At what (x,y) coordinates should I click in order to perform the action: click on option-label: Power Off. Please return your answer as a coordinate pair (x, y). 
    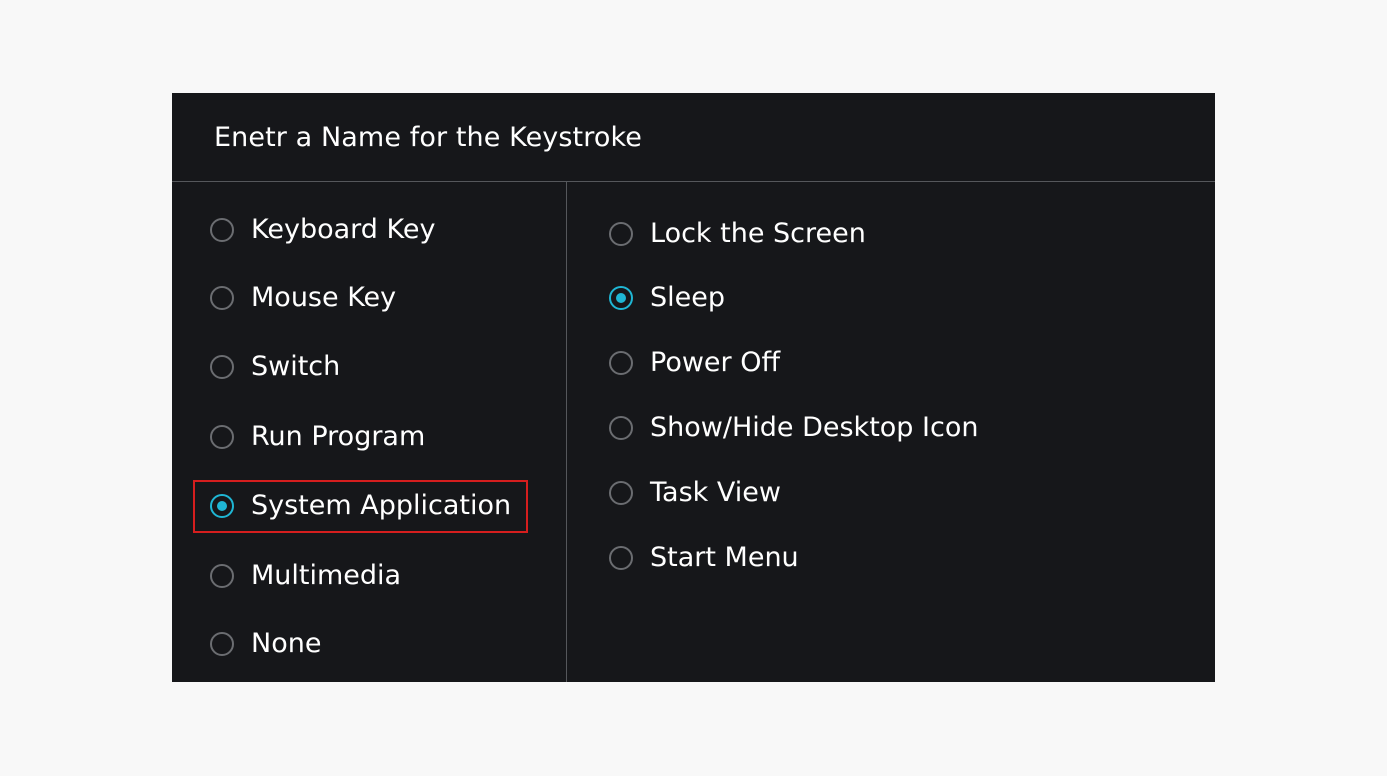
    Looking at the image, I should click on (715, 362).